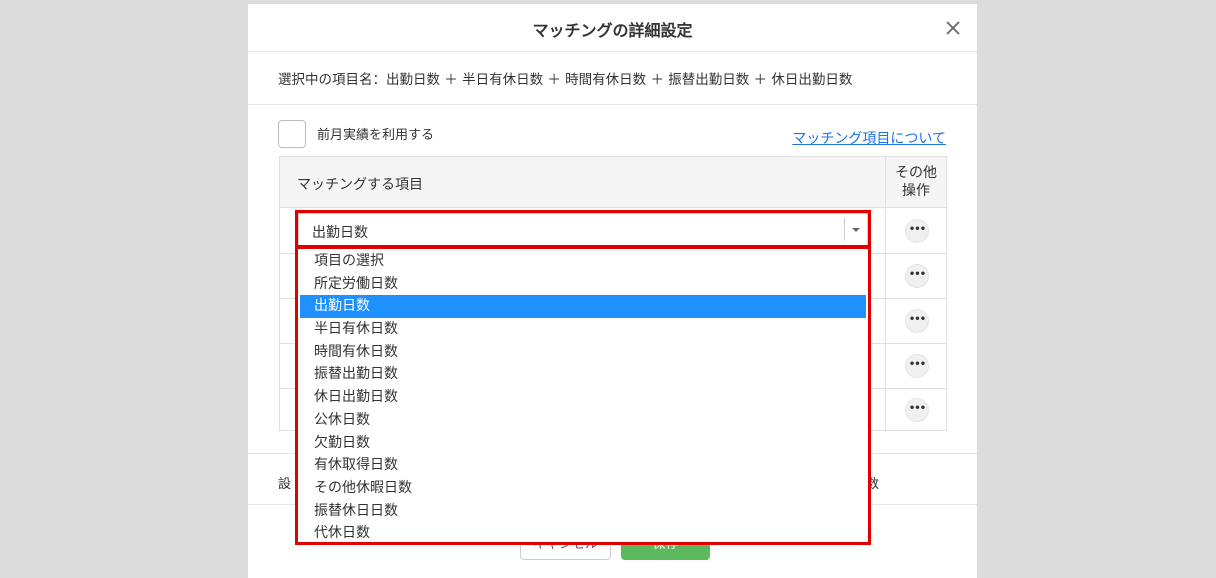 The width and height of the screenshot is (1216, 578). I want to click on use-prev-month-checkbox, so click(292, 134).